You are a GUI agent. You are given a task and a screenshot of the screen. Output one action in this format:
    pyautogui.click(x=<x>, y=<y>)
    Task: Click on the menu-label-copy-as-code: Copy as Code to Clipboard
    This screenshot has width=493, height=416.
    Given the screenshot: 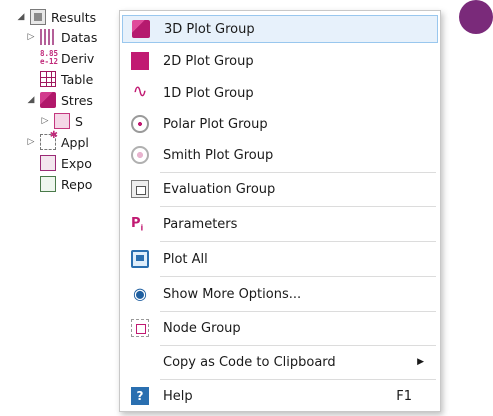 What is the action you would take?
    pyautogui.click(x=249, y=362)
    